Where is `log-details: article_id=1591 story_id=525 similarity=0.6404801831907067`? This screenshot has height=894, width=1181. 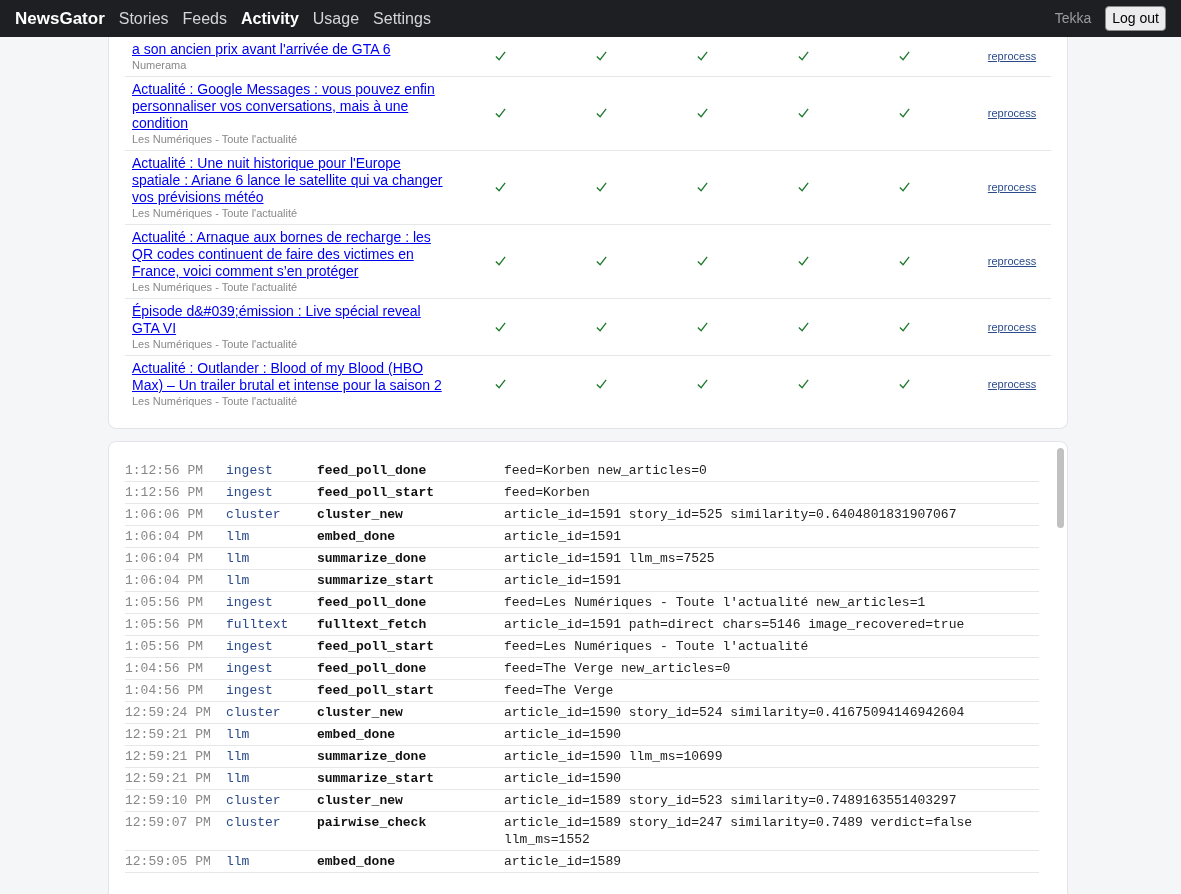
log-details: article_id=1591 story_id=525 similarity=0.6404801831907067 is located at coordinates (731, 514).